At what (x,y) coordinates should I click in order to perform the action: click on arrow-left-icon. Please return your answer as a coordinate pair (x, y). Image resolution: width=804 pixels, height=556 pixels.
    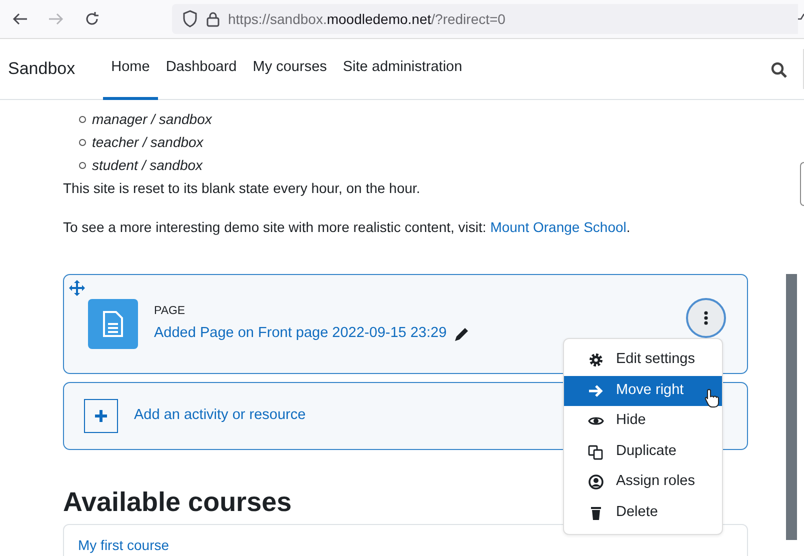
    Looking at the image, I should click on (20, 19).